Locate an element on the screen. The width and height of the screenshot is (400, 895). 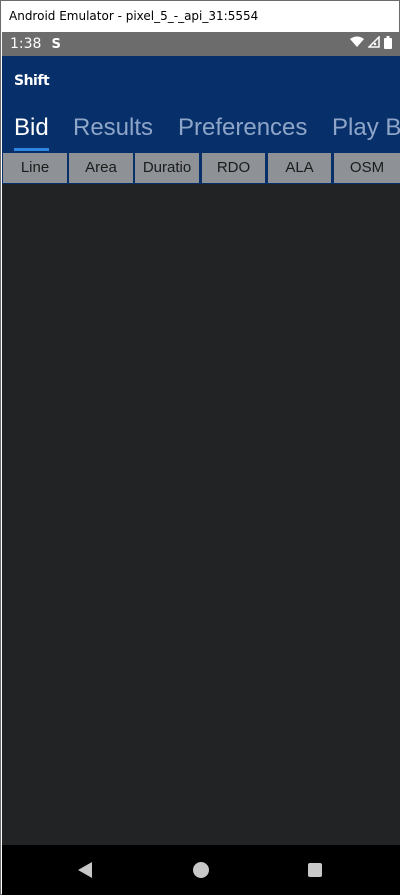
column-header-ala: ALA is located at coordinates (299, 168).